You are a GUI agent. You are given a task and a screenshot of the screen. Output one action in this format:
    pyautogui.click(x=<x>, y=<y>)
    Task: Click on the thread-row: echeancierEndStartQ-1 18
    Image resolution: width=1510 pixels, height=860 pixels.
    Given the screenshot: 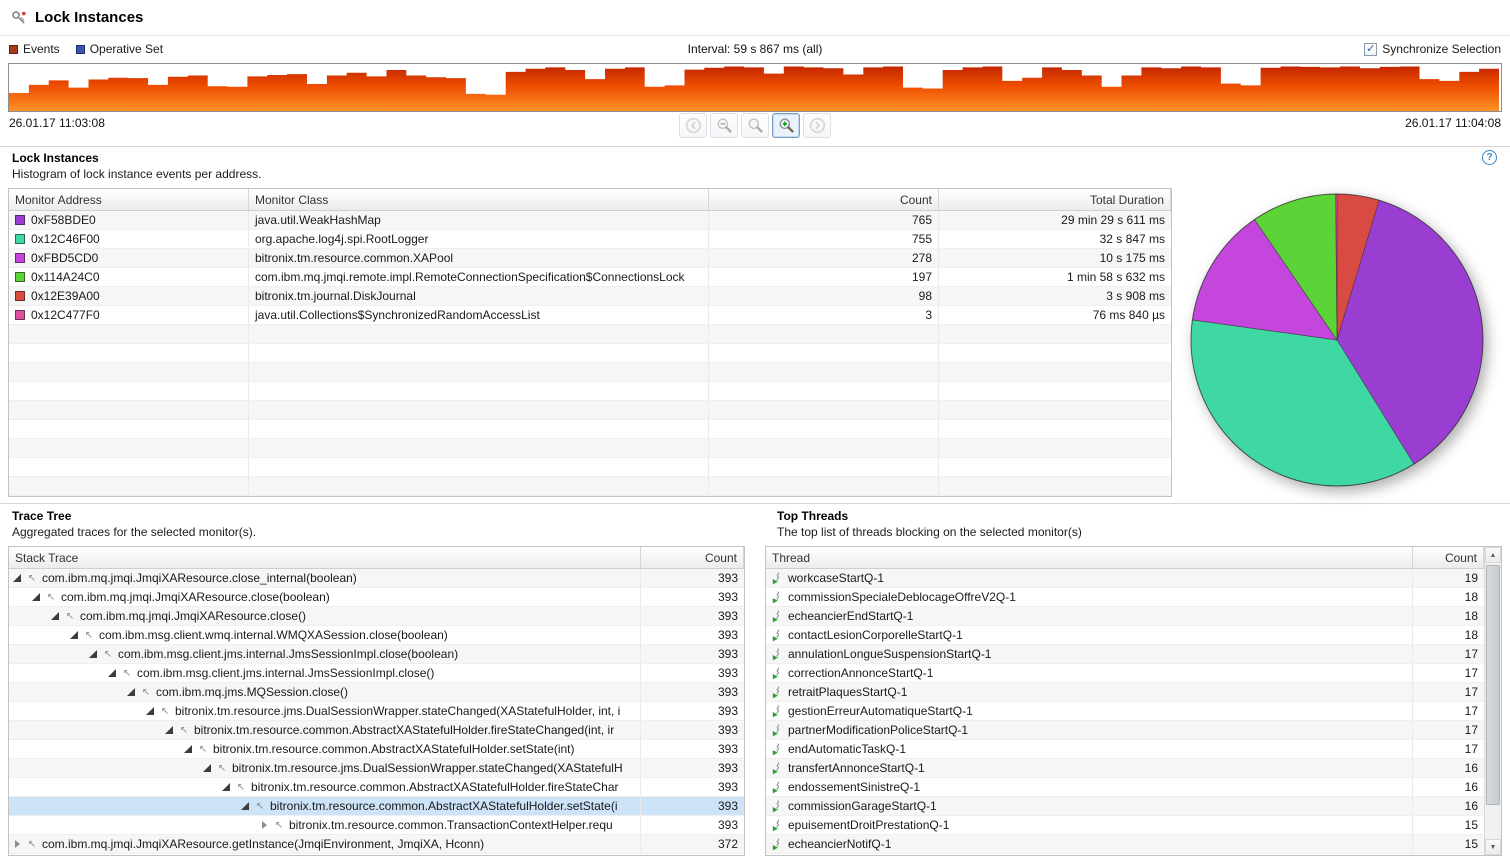 What is the action you would take?
    pyautogui.click(x=1125, y=616)
    